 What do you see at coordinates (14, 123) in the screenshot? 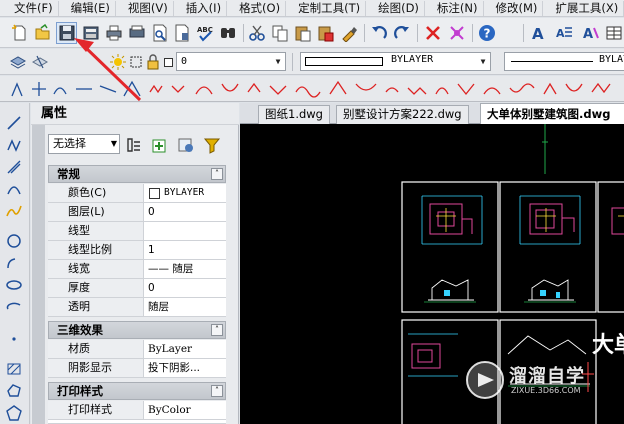
I see `line-icon` at bounding box center [14, 123].